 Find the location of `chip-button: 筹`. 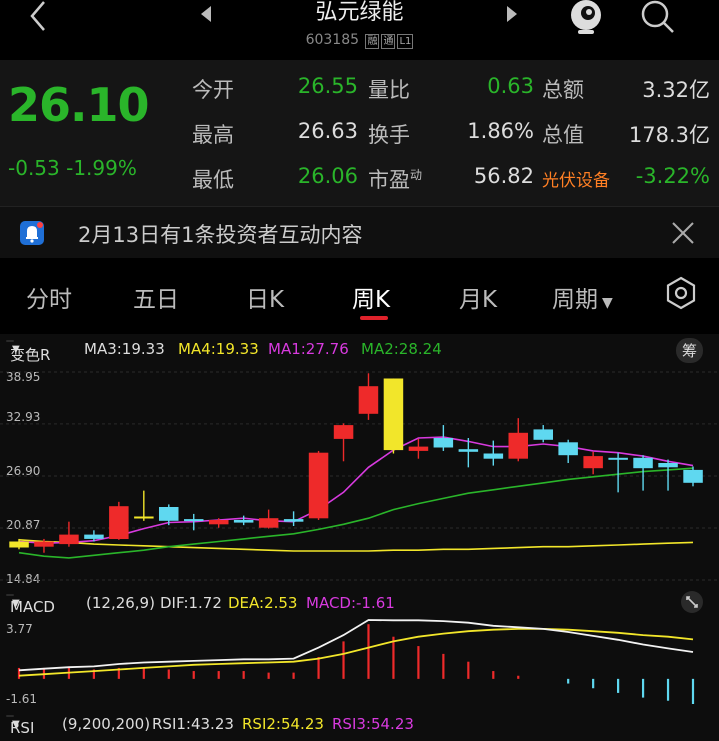

chip-button: 筹 is located at coordinates (690, 350).